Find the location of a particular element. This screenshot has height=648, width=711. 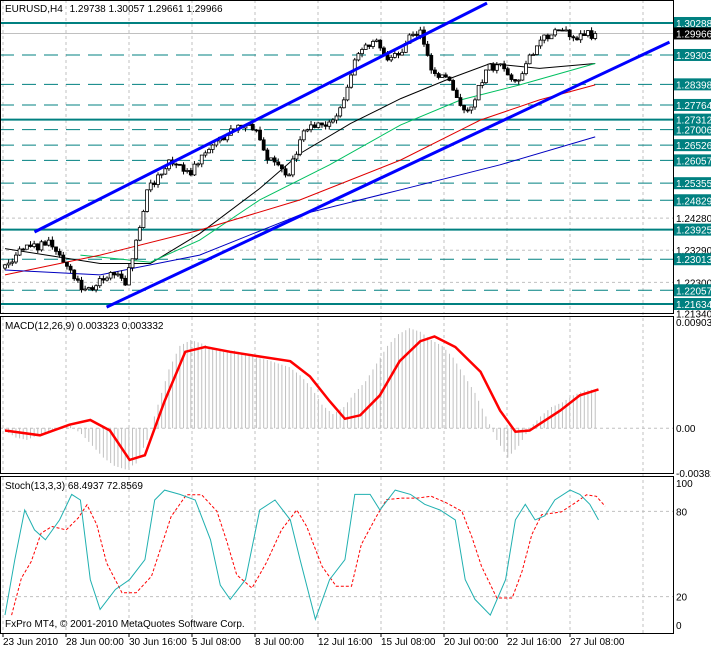

time-label: 30 Jun 16:00 is located at coordinates (158, 642).